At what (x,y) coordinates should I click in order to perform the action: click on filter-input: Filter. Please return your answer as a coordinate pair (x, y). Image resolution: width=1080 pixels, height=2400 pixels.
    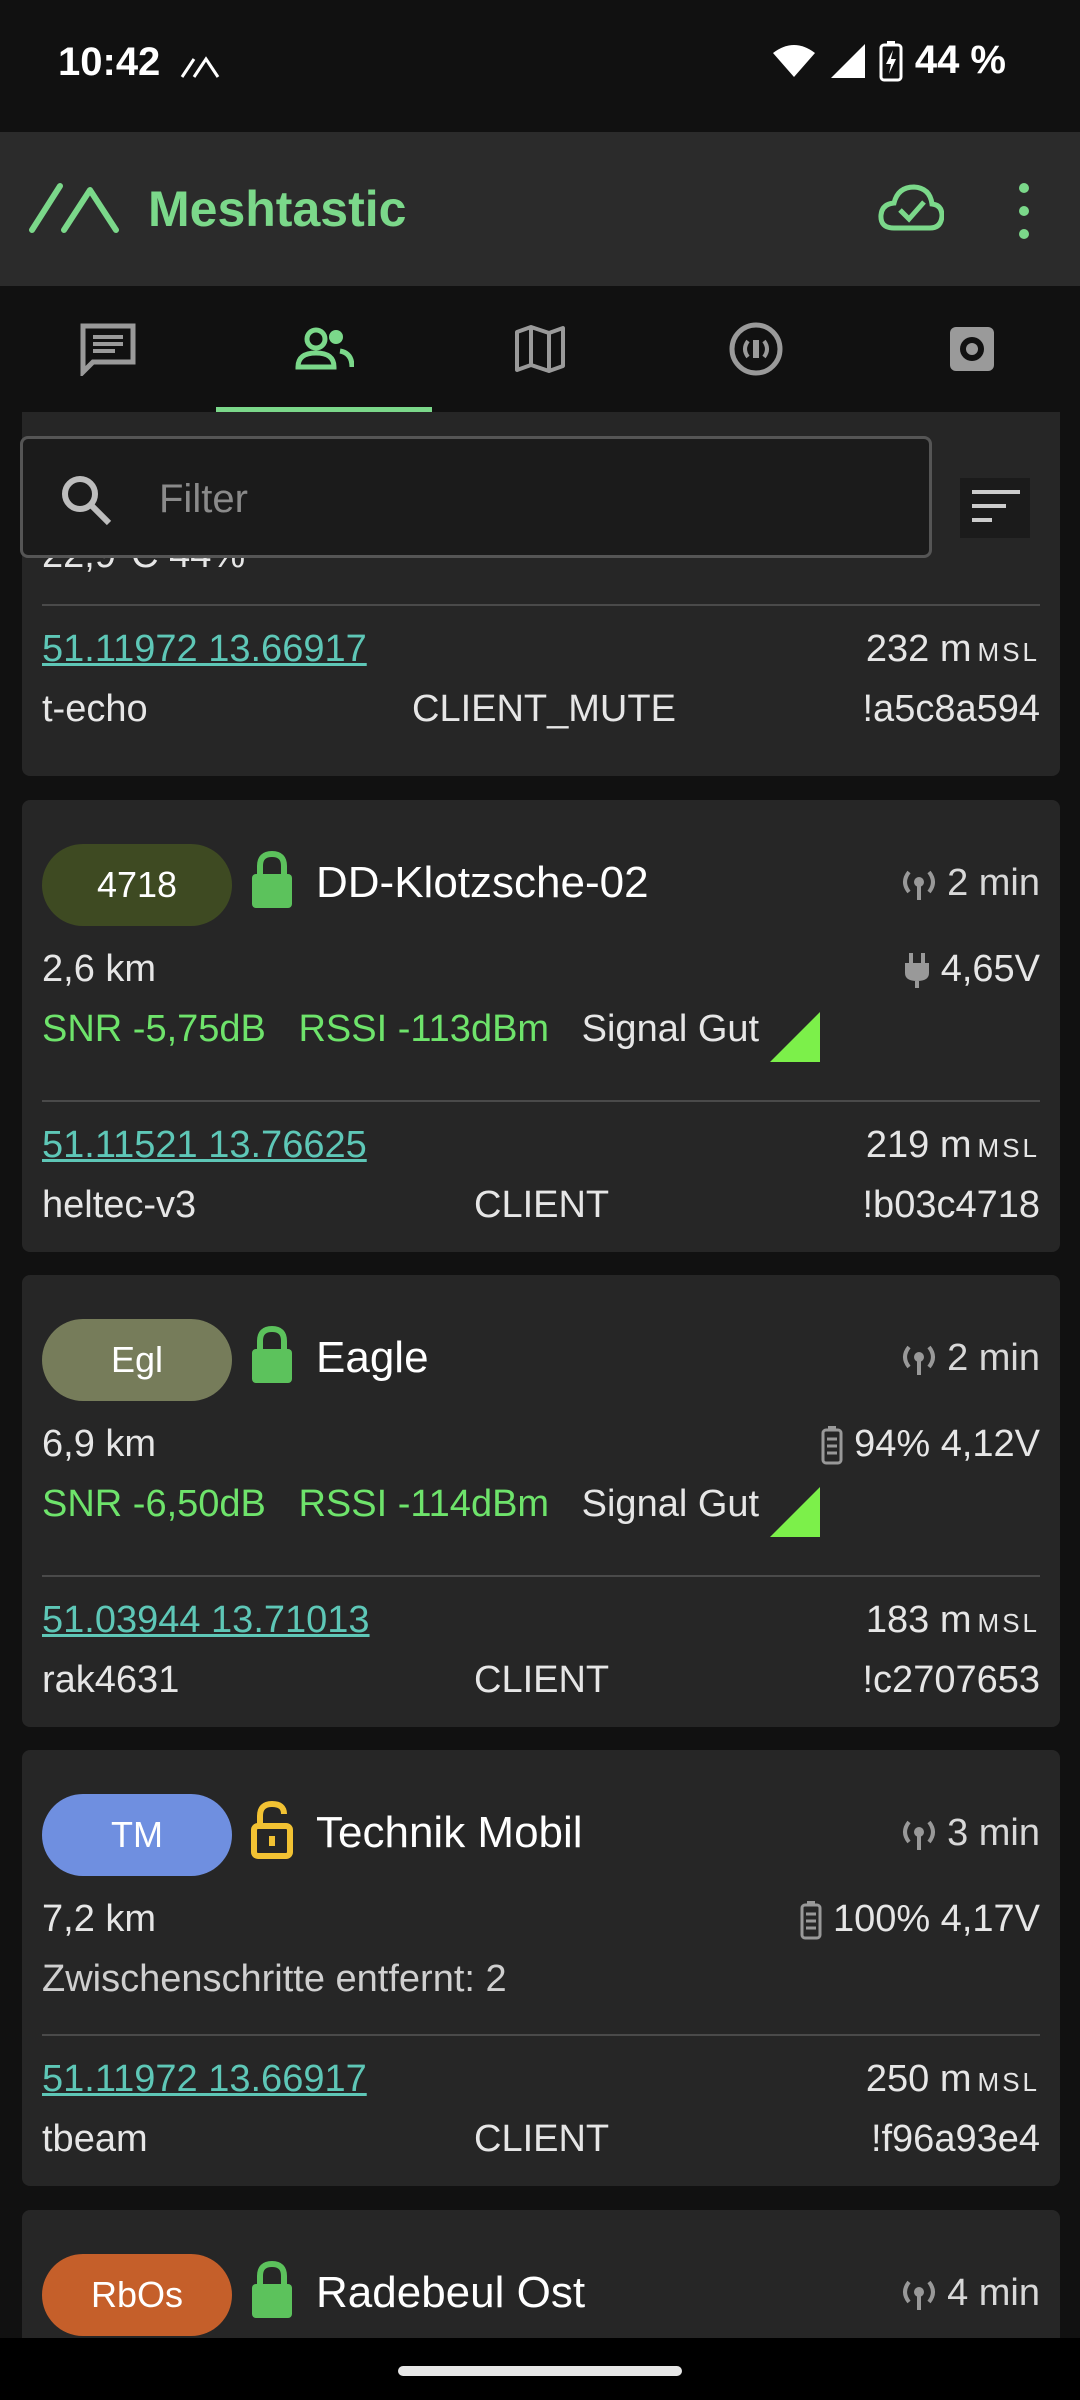
    Looking at the image, I should click on (476, 497).